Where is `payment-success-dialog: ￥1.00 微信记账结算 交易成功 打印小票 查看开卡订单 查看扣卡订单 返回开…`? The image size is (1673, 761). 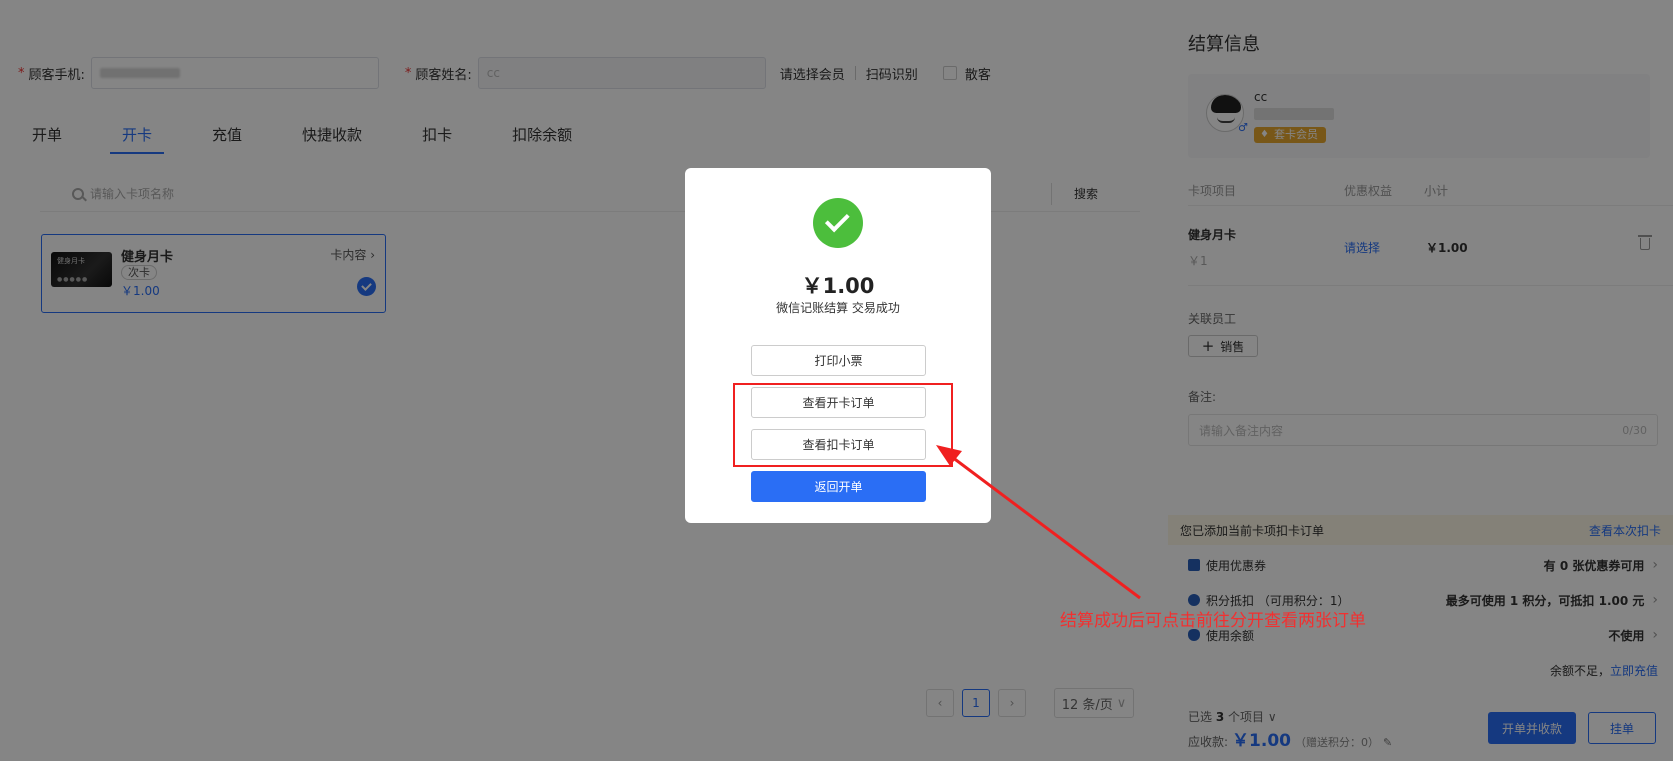
payment-success-dialog: ￥1.00 微信记账结算 交易成功 打印小票 查看开卡订单 查看扣卡订单 返回开… is located at coordinates (838, 345).